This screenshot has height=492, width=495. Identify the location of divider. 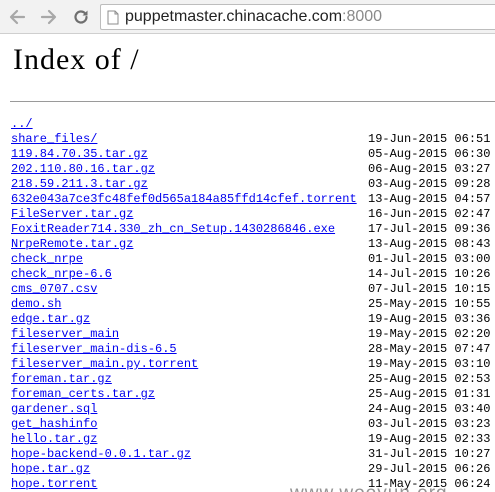
(252, 101).